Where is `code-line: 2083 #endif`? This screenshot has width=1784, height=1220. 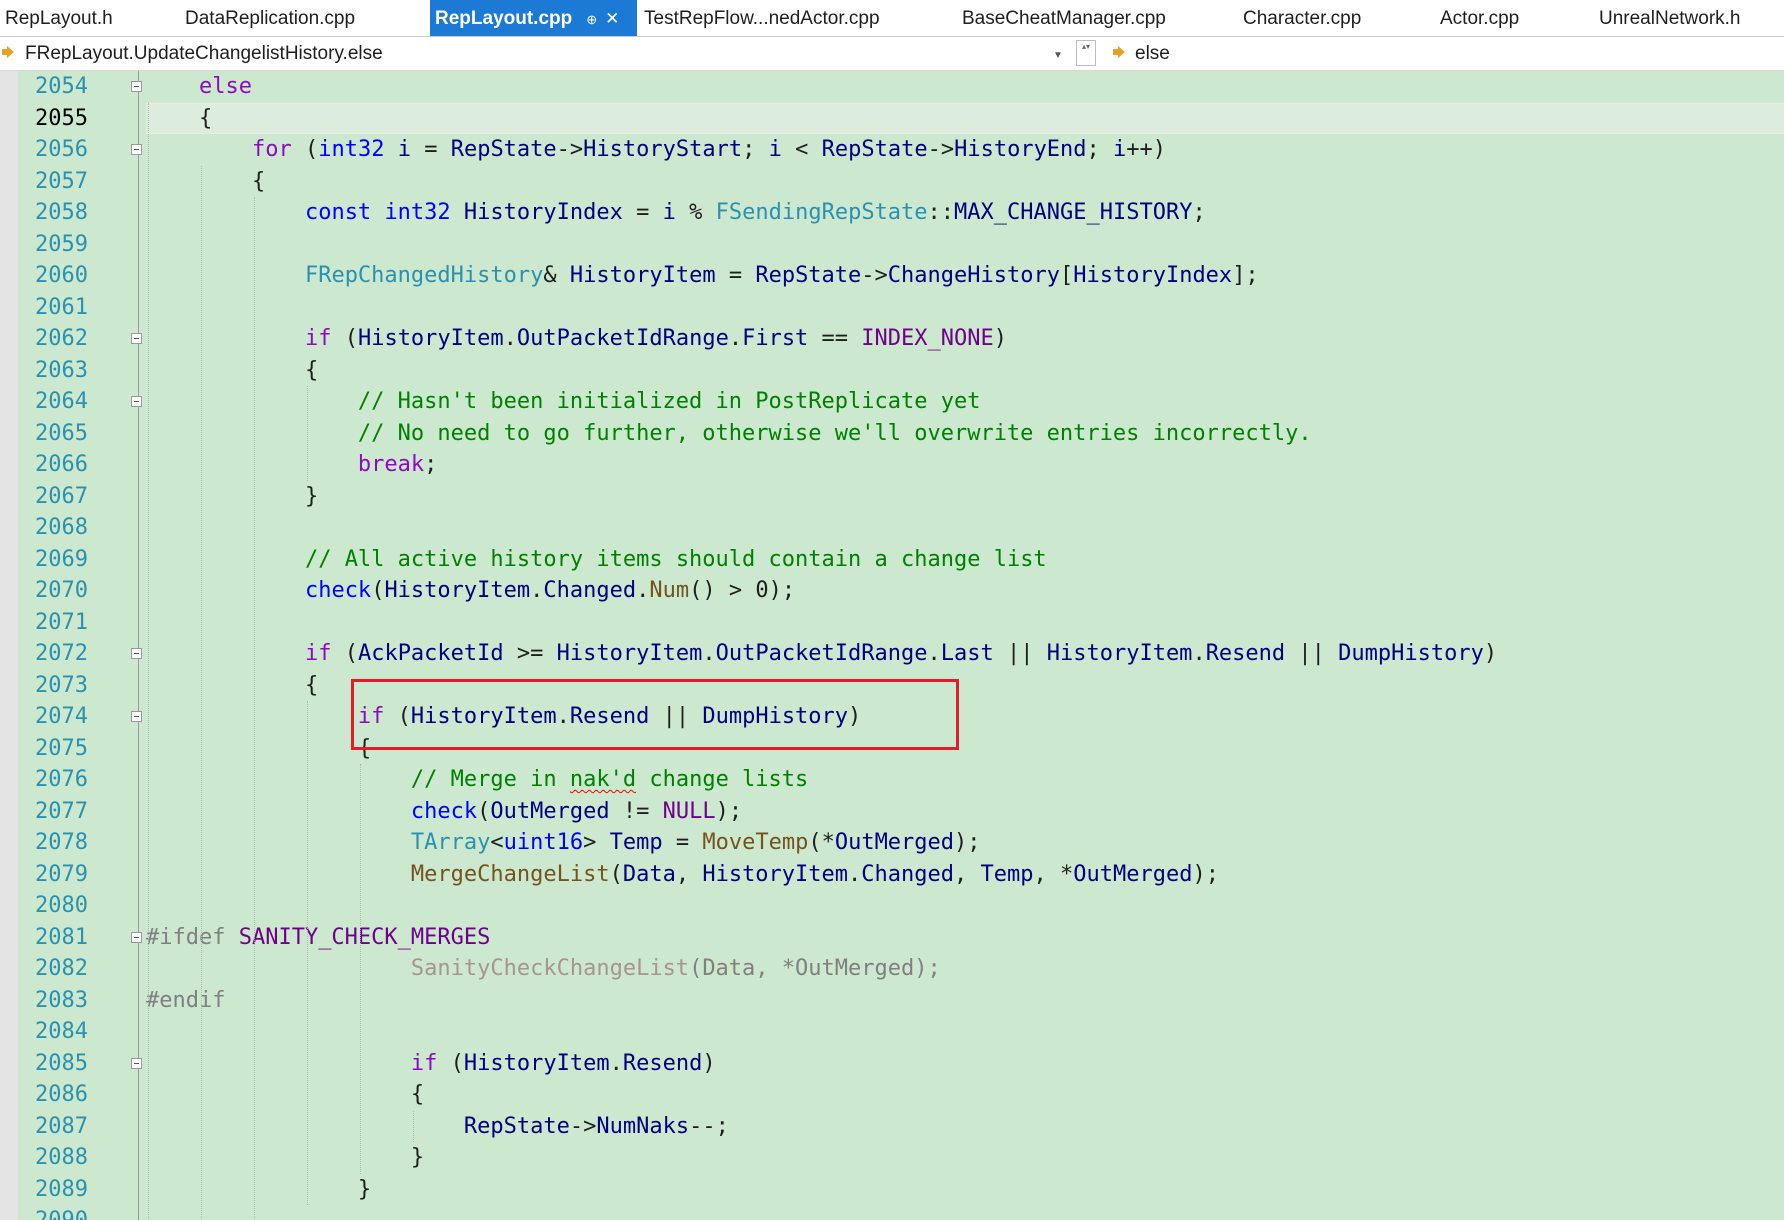
code-line: 2083 #endif is located at coordinates (892, 1001).